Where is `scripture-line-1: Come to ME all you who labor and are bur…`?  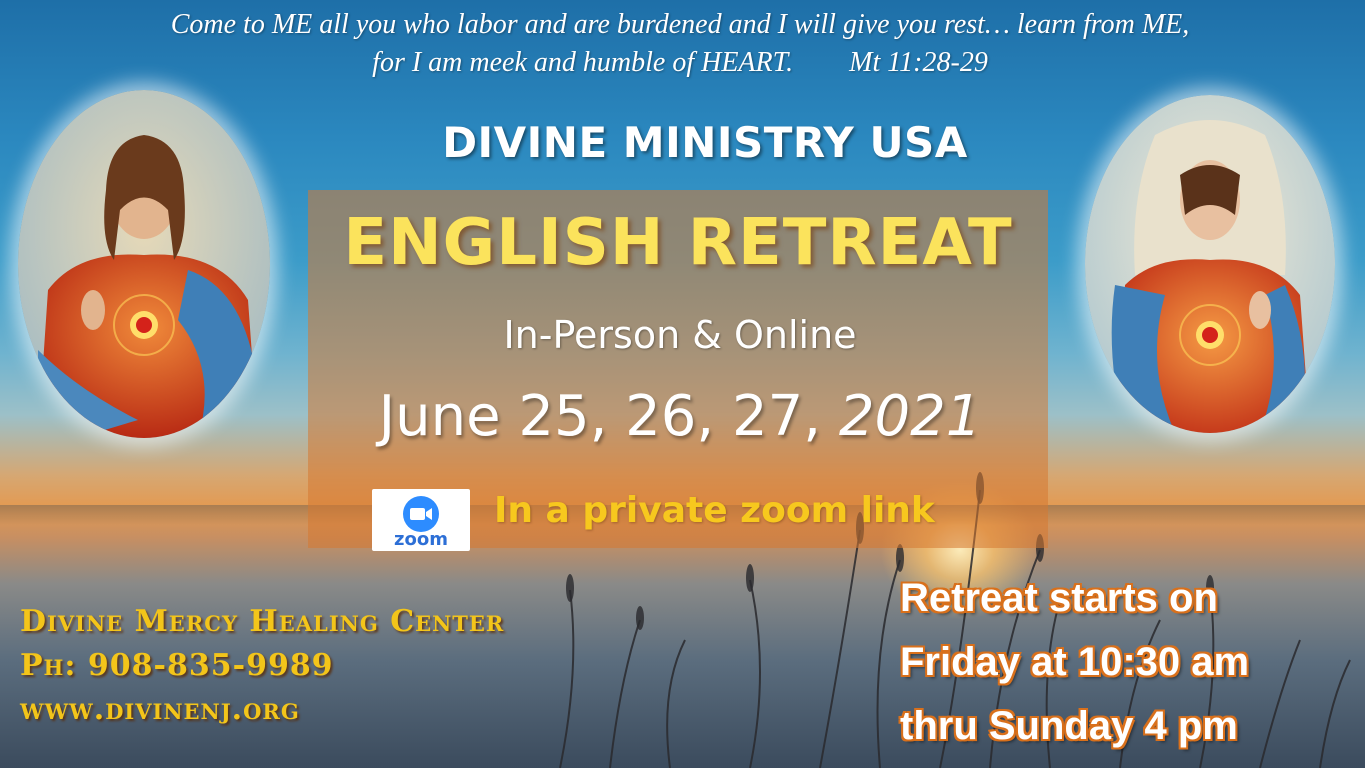 scripture-line-1: Come to ME all you who labor and are bur… is located at coordinates (680, 24).